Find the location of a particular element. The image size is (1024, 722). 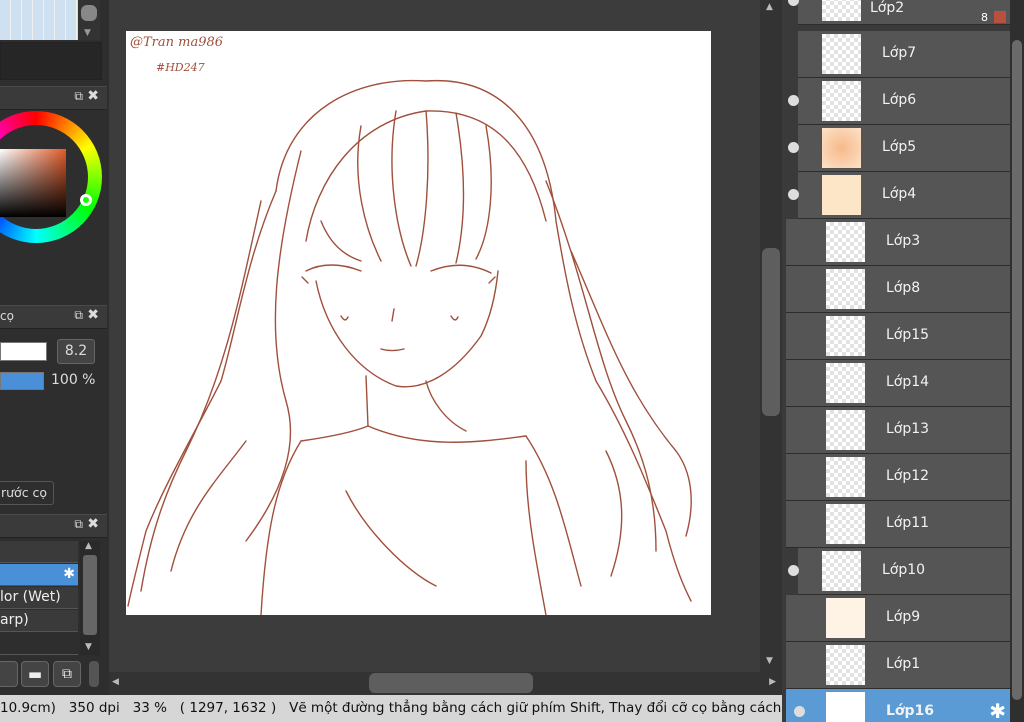

layer-row: Lớp8 is located at coordinates (898, 289).